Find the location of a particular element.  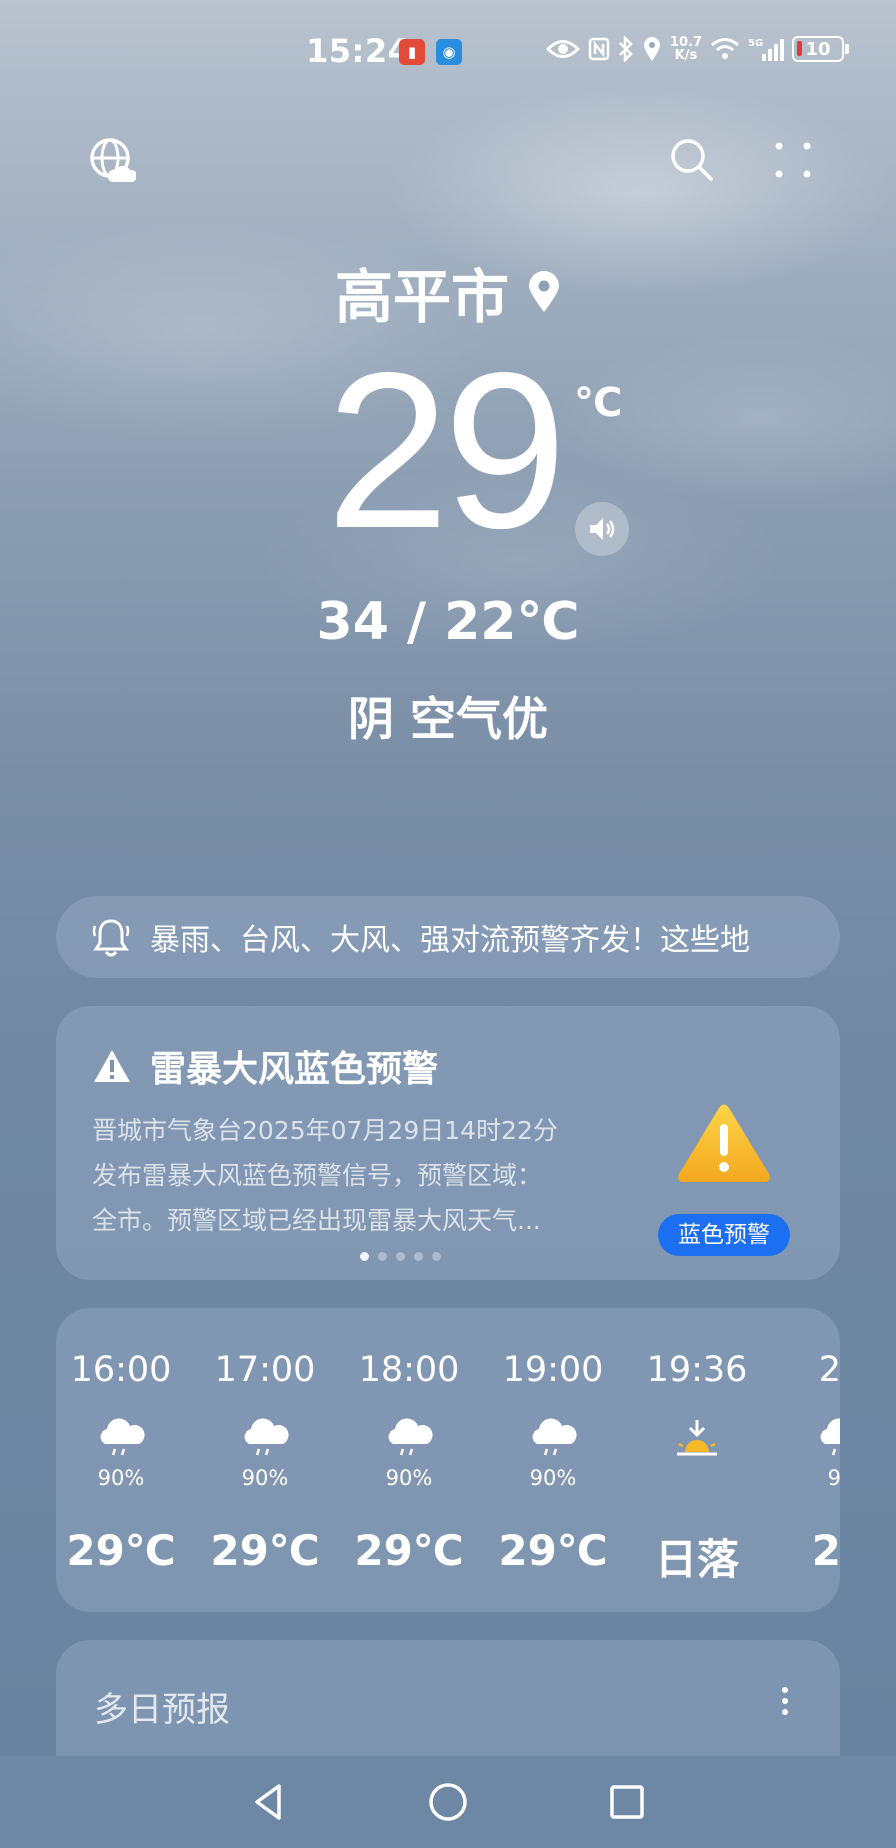

hour-item: 19:00 90% 29℃ is located at coordinates (553, 1460).